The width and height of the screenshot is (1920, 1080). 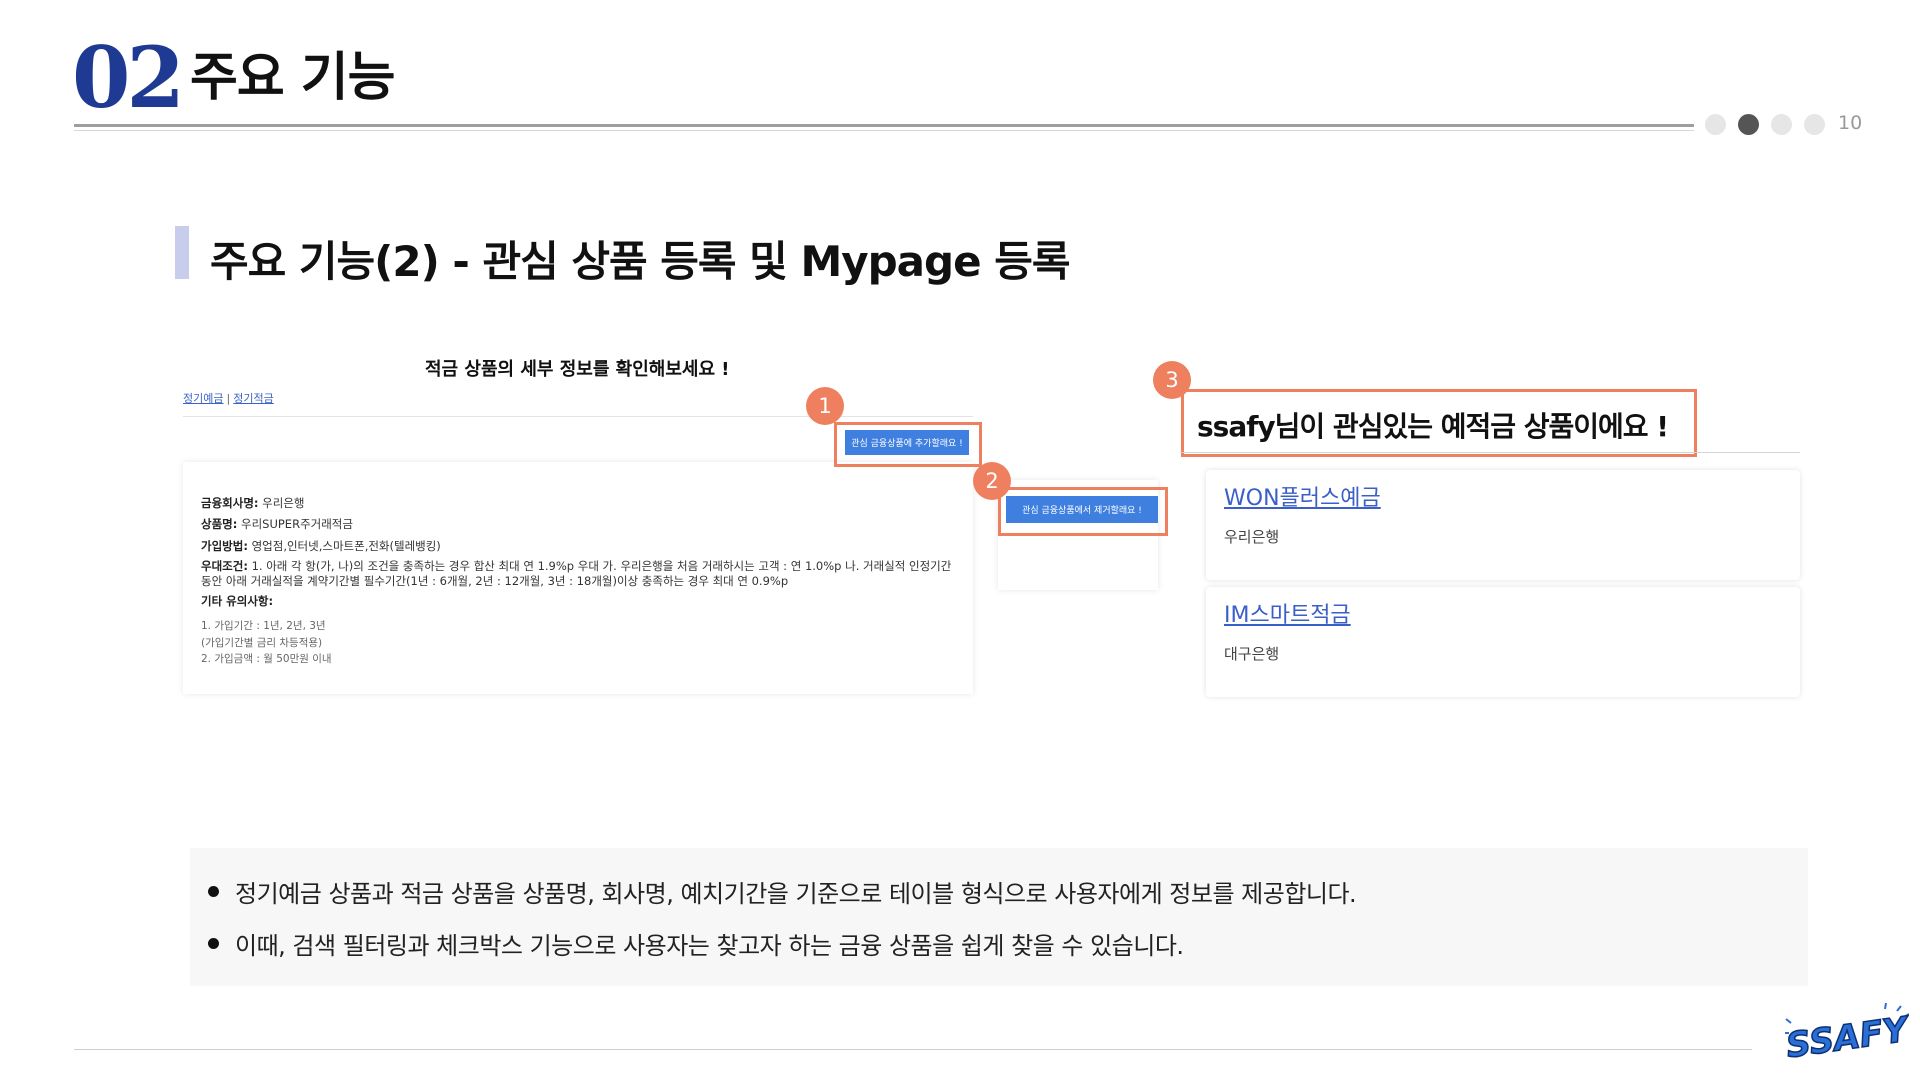 What do you see at coordinates (1748, 124) in the screenshot?
I see `slide-dot-active` at bounding box center [1748, 124].